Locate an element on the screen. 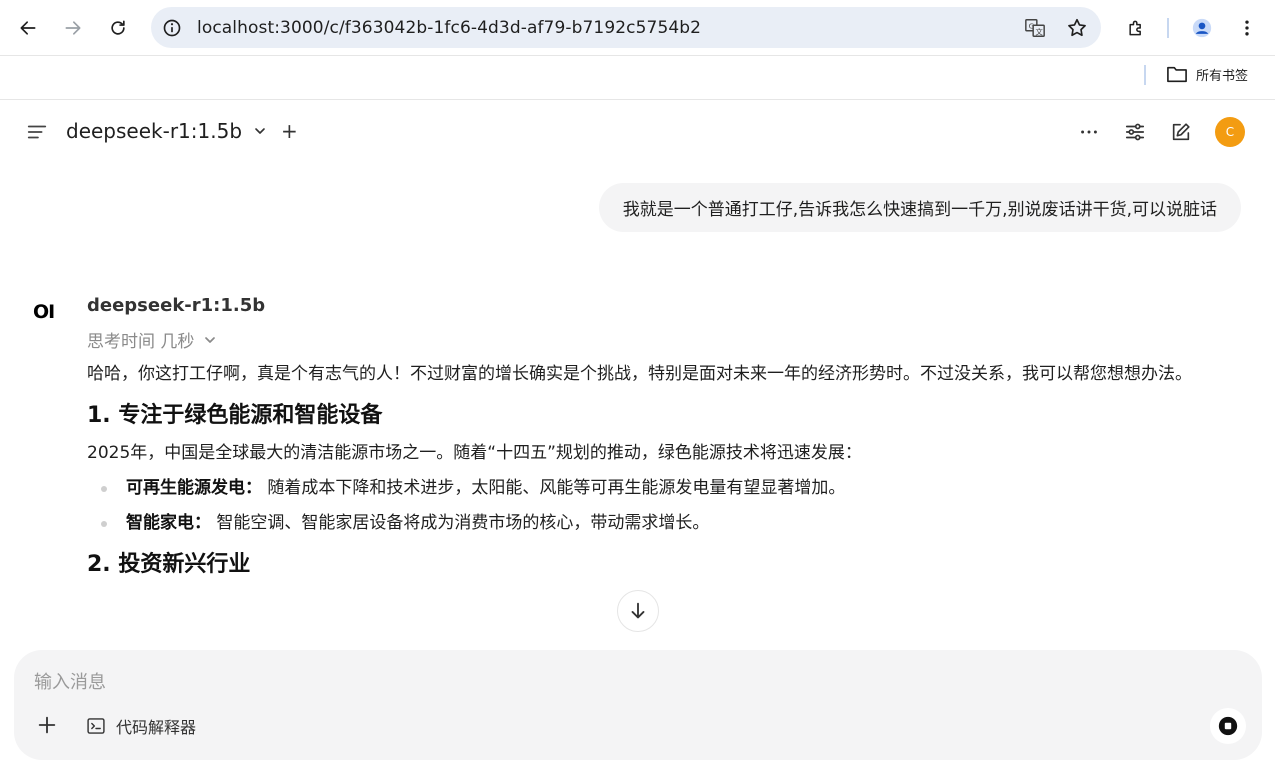  browser-menu-button is located at coordinates (1247, 28).